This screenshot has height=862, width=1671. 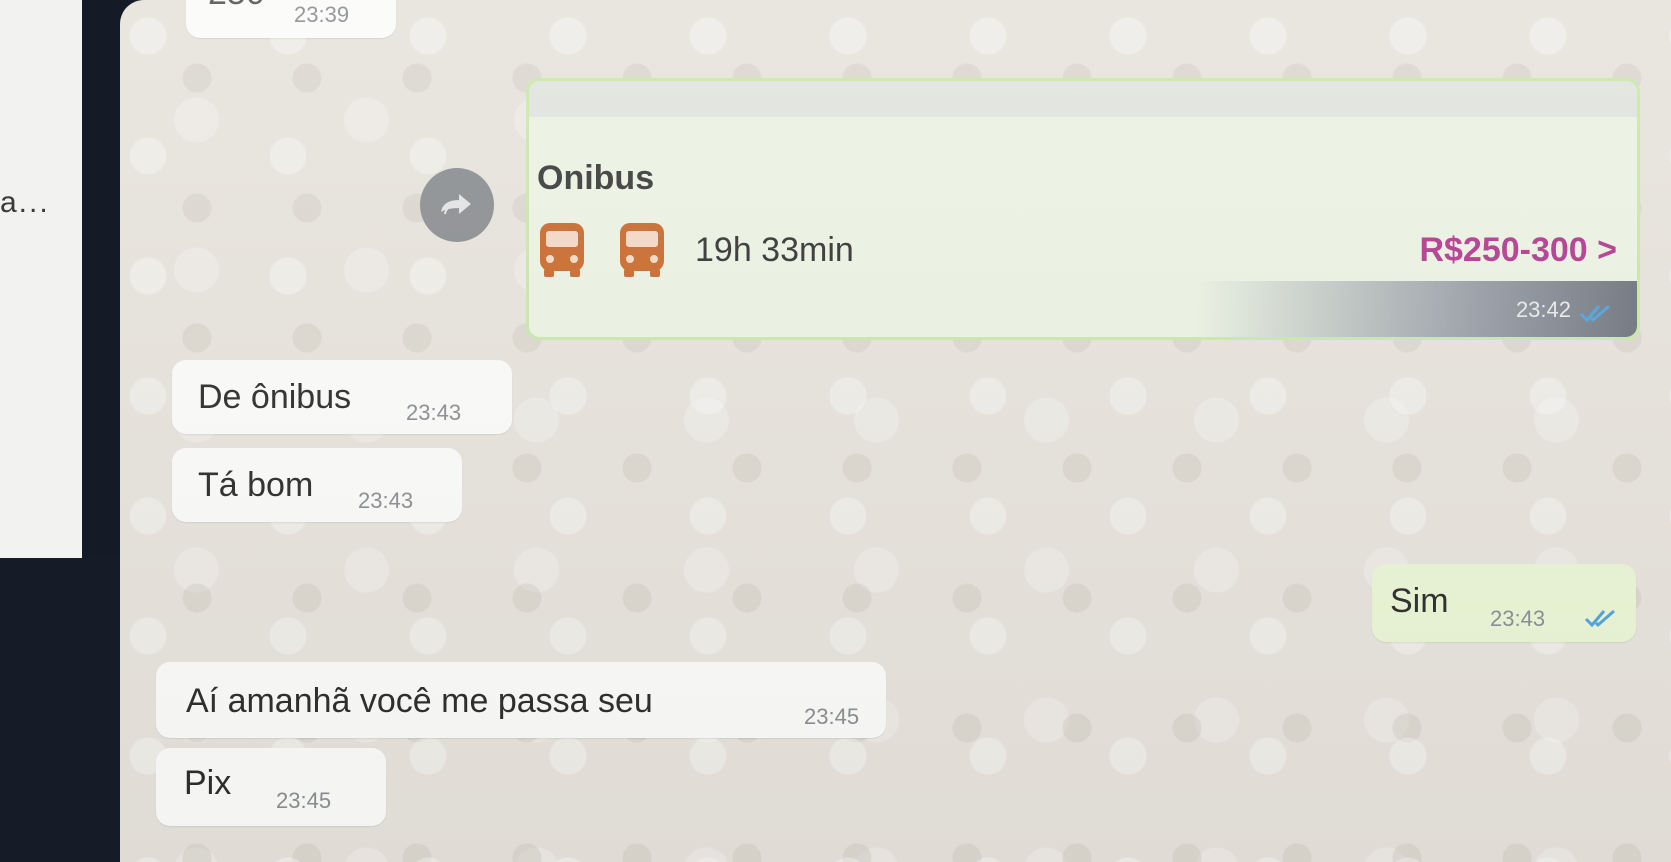 What do you see at coordinates (1504, 603) in the screenshot?
I see `message-bubble-outgoing: Sim 23:43` at bounding box center [1504, 603].